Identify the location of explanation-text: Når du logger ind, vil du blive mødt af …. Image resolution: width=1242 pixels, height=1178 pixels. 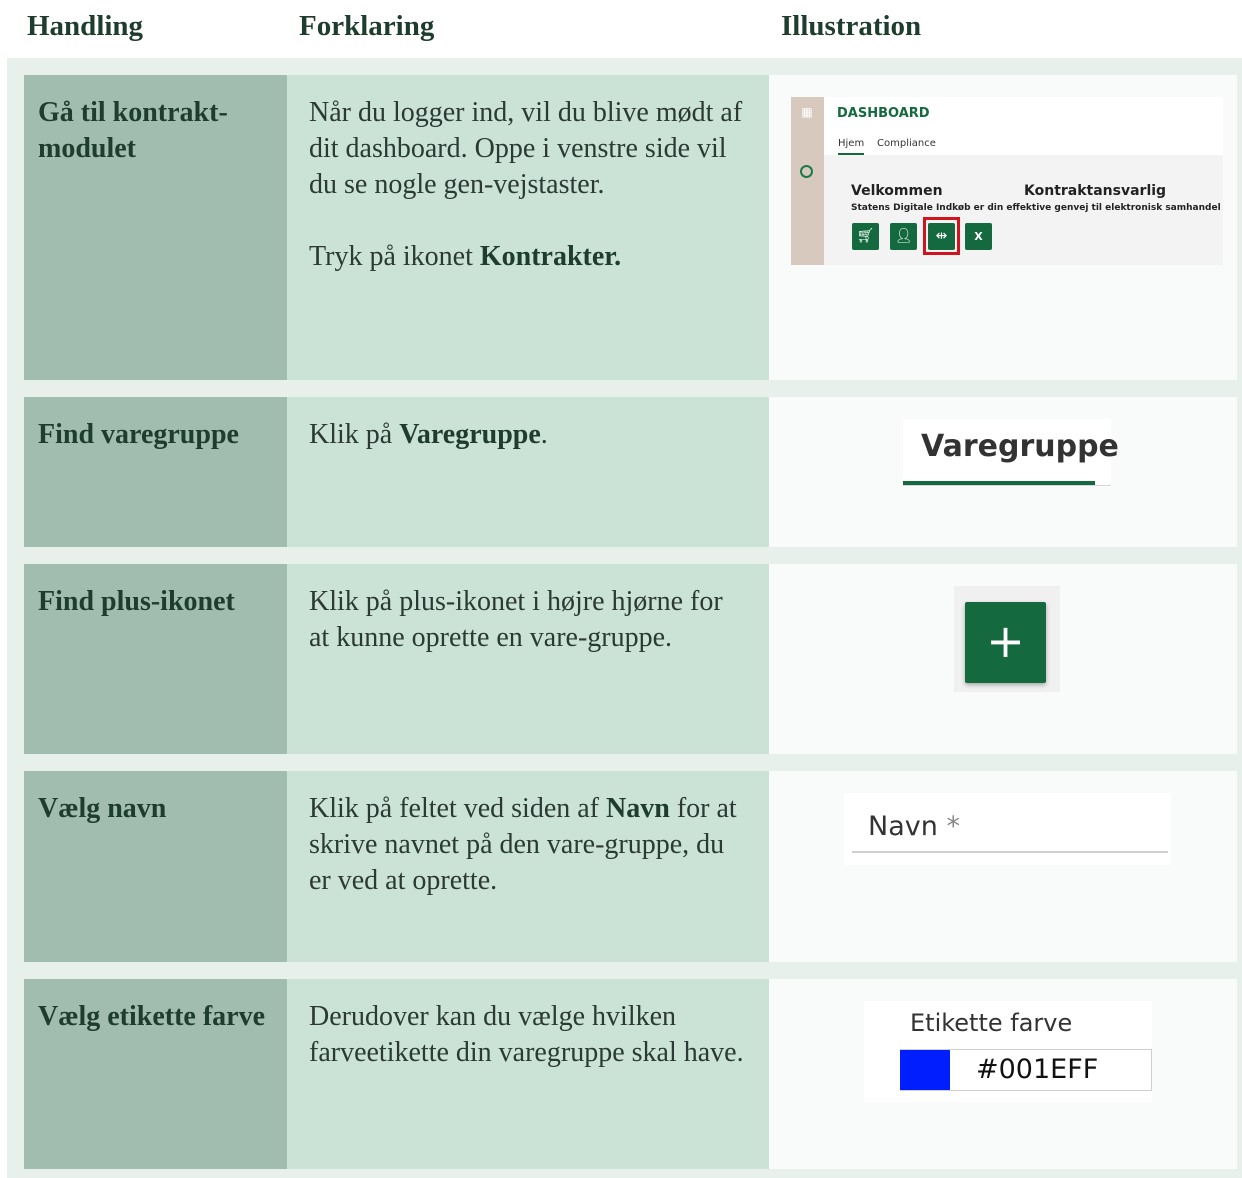
(529, 185).